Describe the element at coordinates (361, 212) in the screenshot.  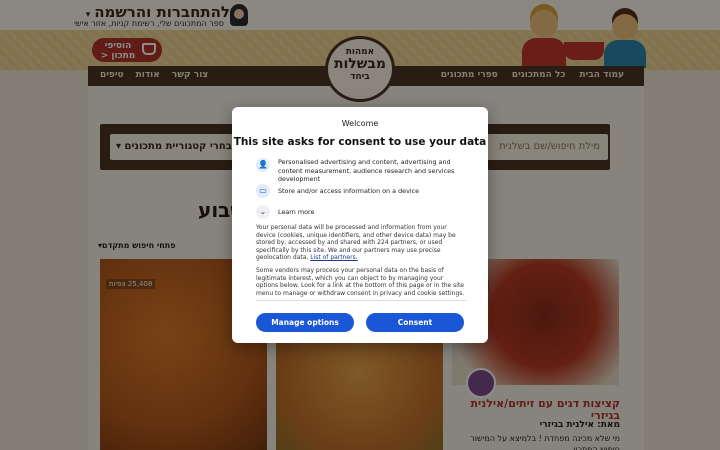
I see `learn-more-toggle: ⌄ Learn more` at that location.